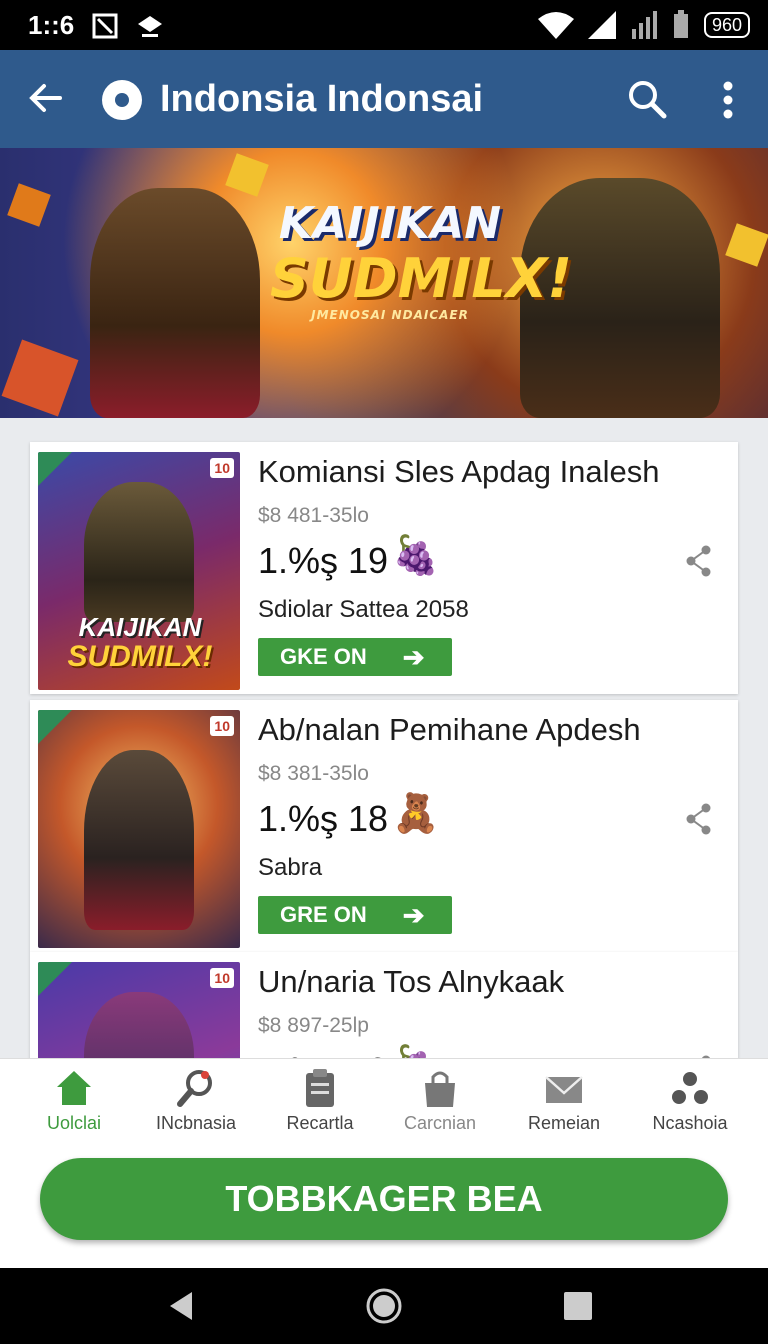 Image resolution: width=768 pixels, height=1344 pixels. Describe the element at coordinates (320, 1123) in the screenshot. I see `nav-label: Recartla` at that location.